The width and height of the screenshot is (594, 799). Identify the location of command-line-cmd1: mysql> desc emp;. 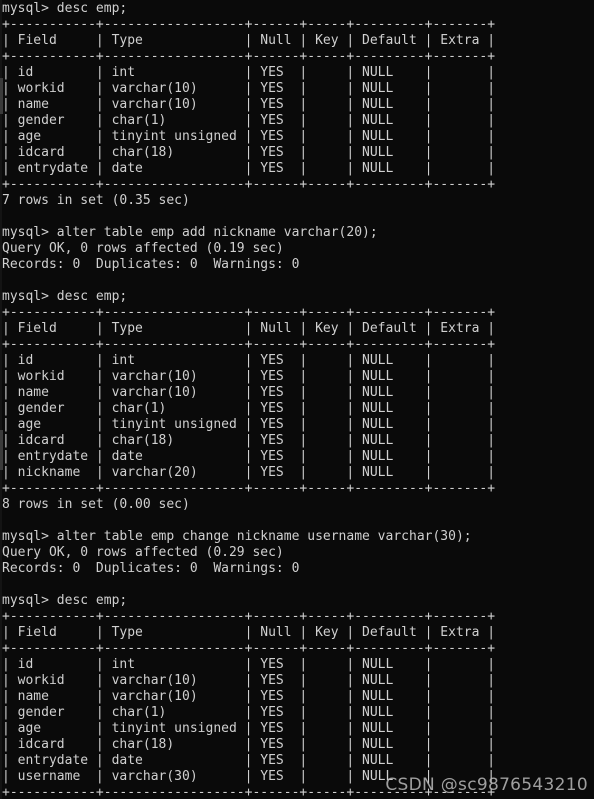
(298, 9).